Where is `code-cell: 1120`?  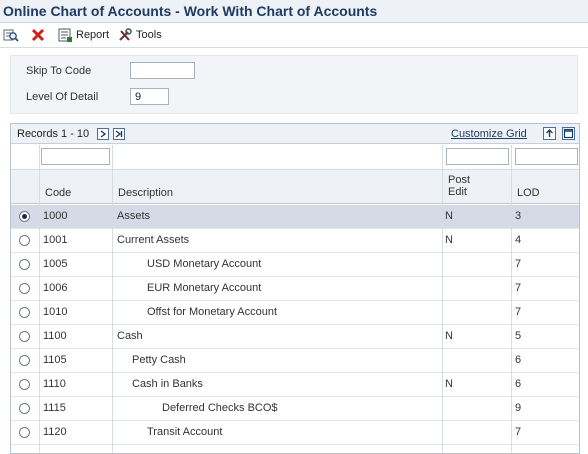
code-cell: 1120 is located at coordinates (55, 432).